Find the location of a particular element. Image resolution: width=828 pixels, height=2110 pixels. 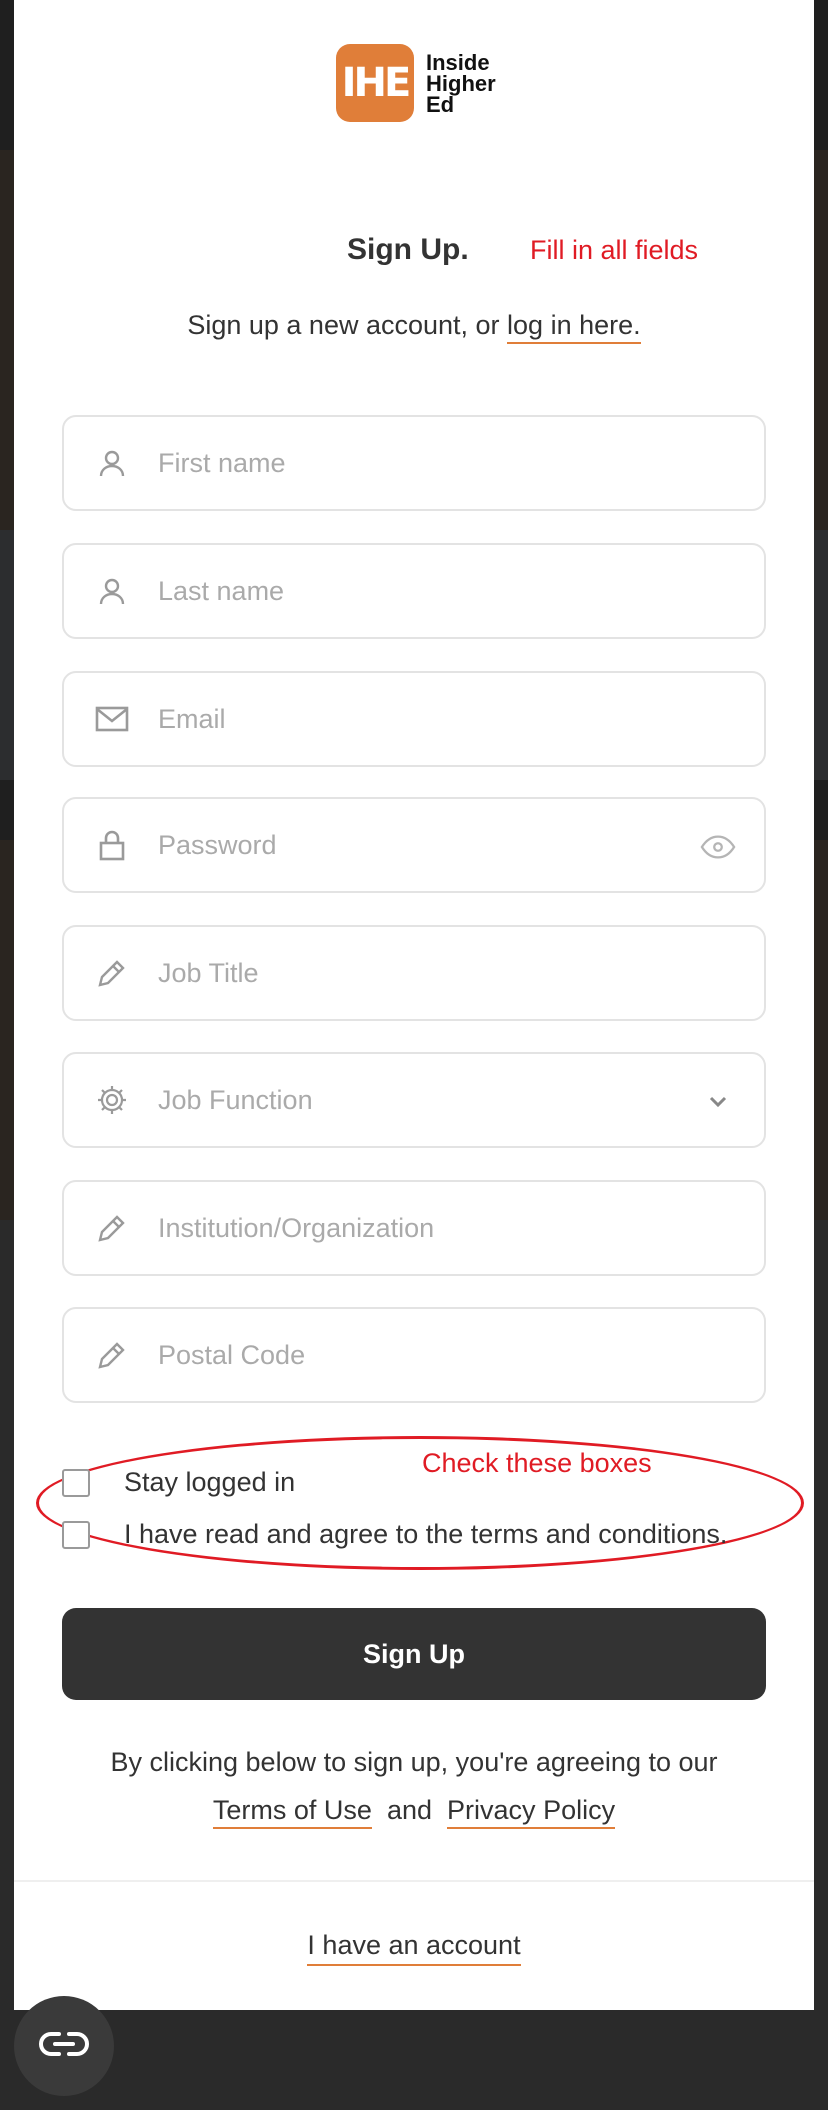

email-field is located at coordinates (414, 719).